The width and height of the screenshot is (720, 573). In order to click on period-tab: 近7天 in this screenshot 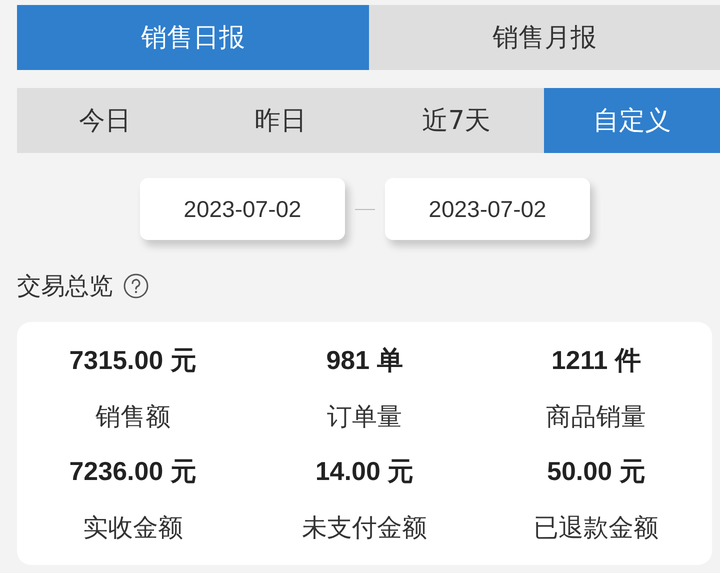, I will do `click(456, 120)`.